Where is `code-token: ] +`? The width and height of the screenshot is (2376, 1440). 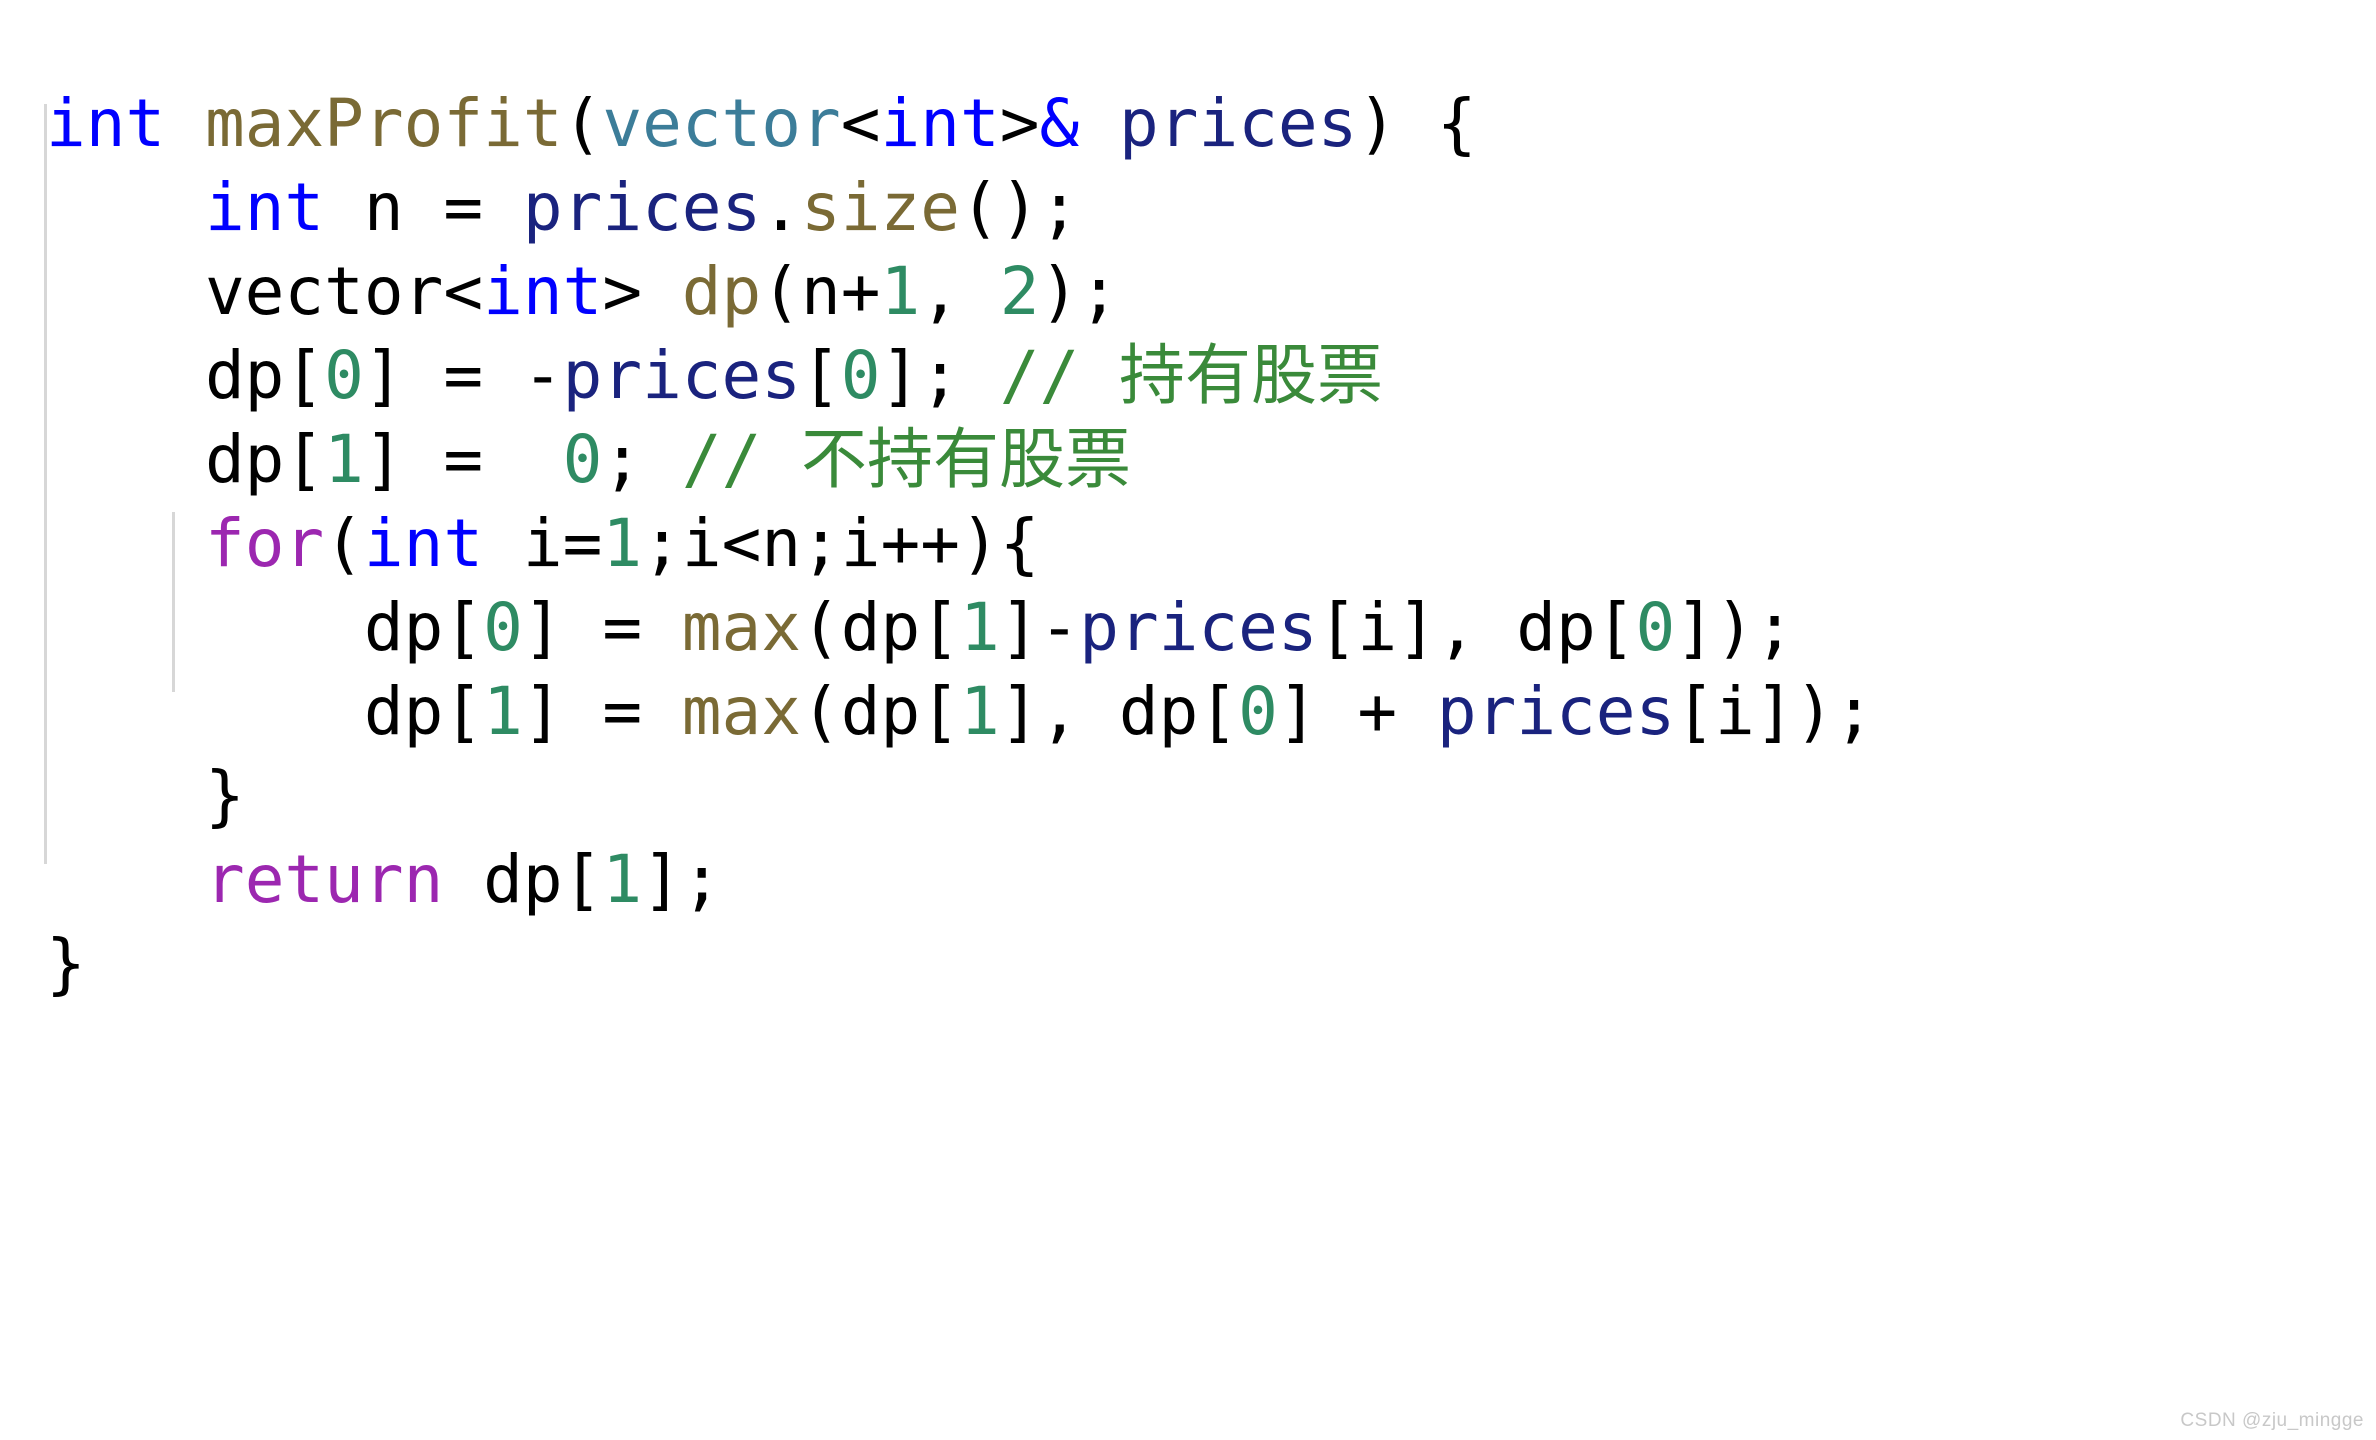
code-token: ] + is located at coordinates (1357, 711).